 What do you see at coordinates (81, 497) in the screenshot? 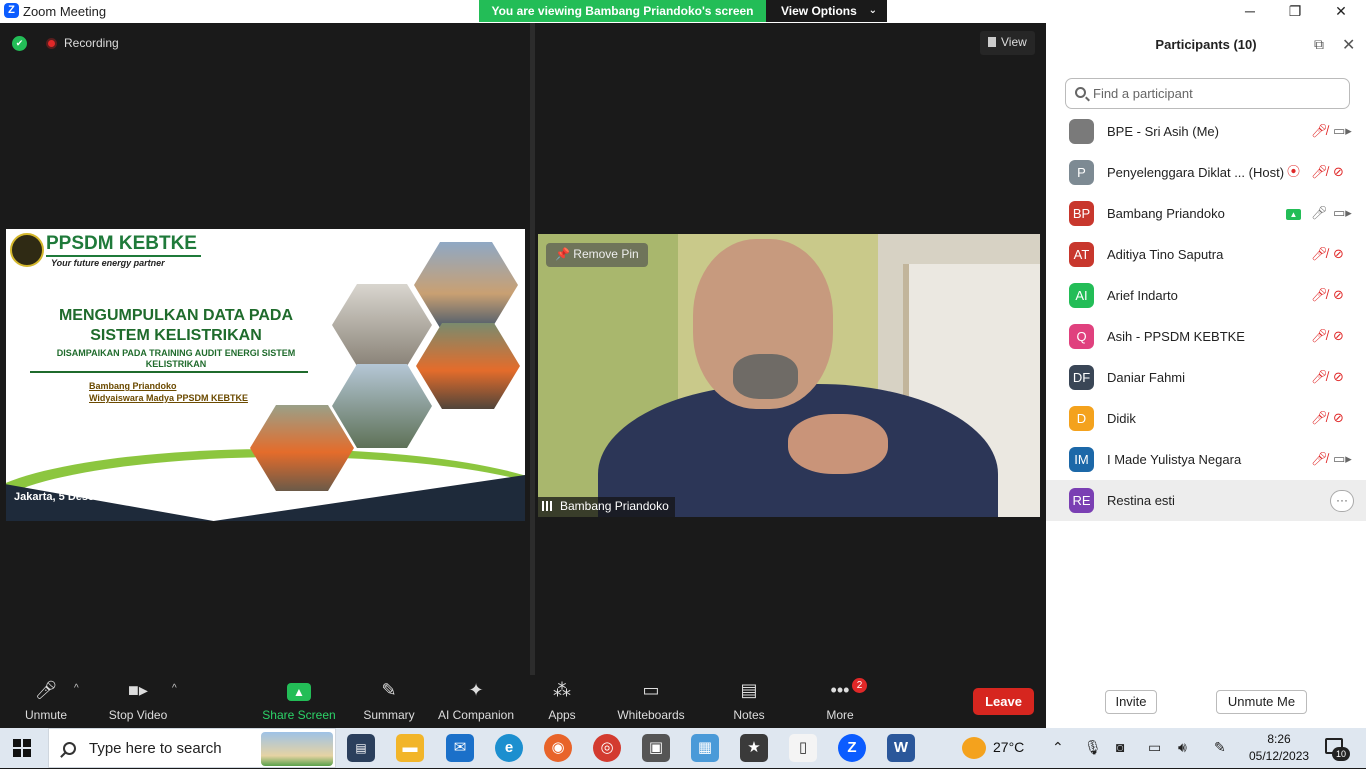
I see `slide-date: Jakarta, 5 Desember 2023` at bounding box center [81, 497].